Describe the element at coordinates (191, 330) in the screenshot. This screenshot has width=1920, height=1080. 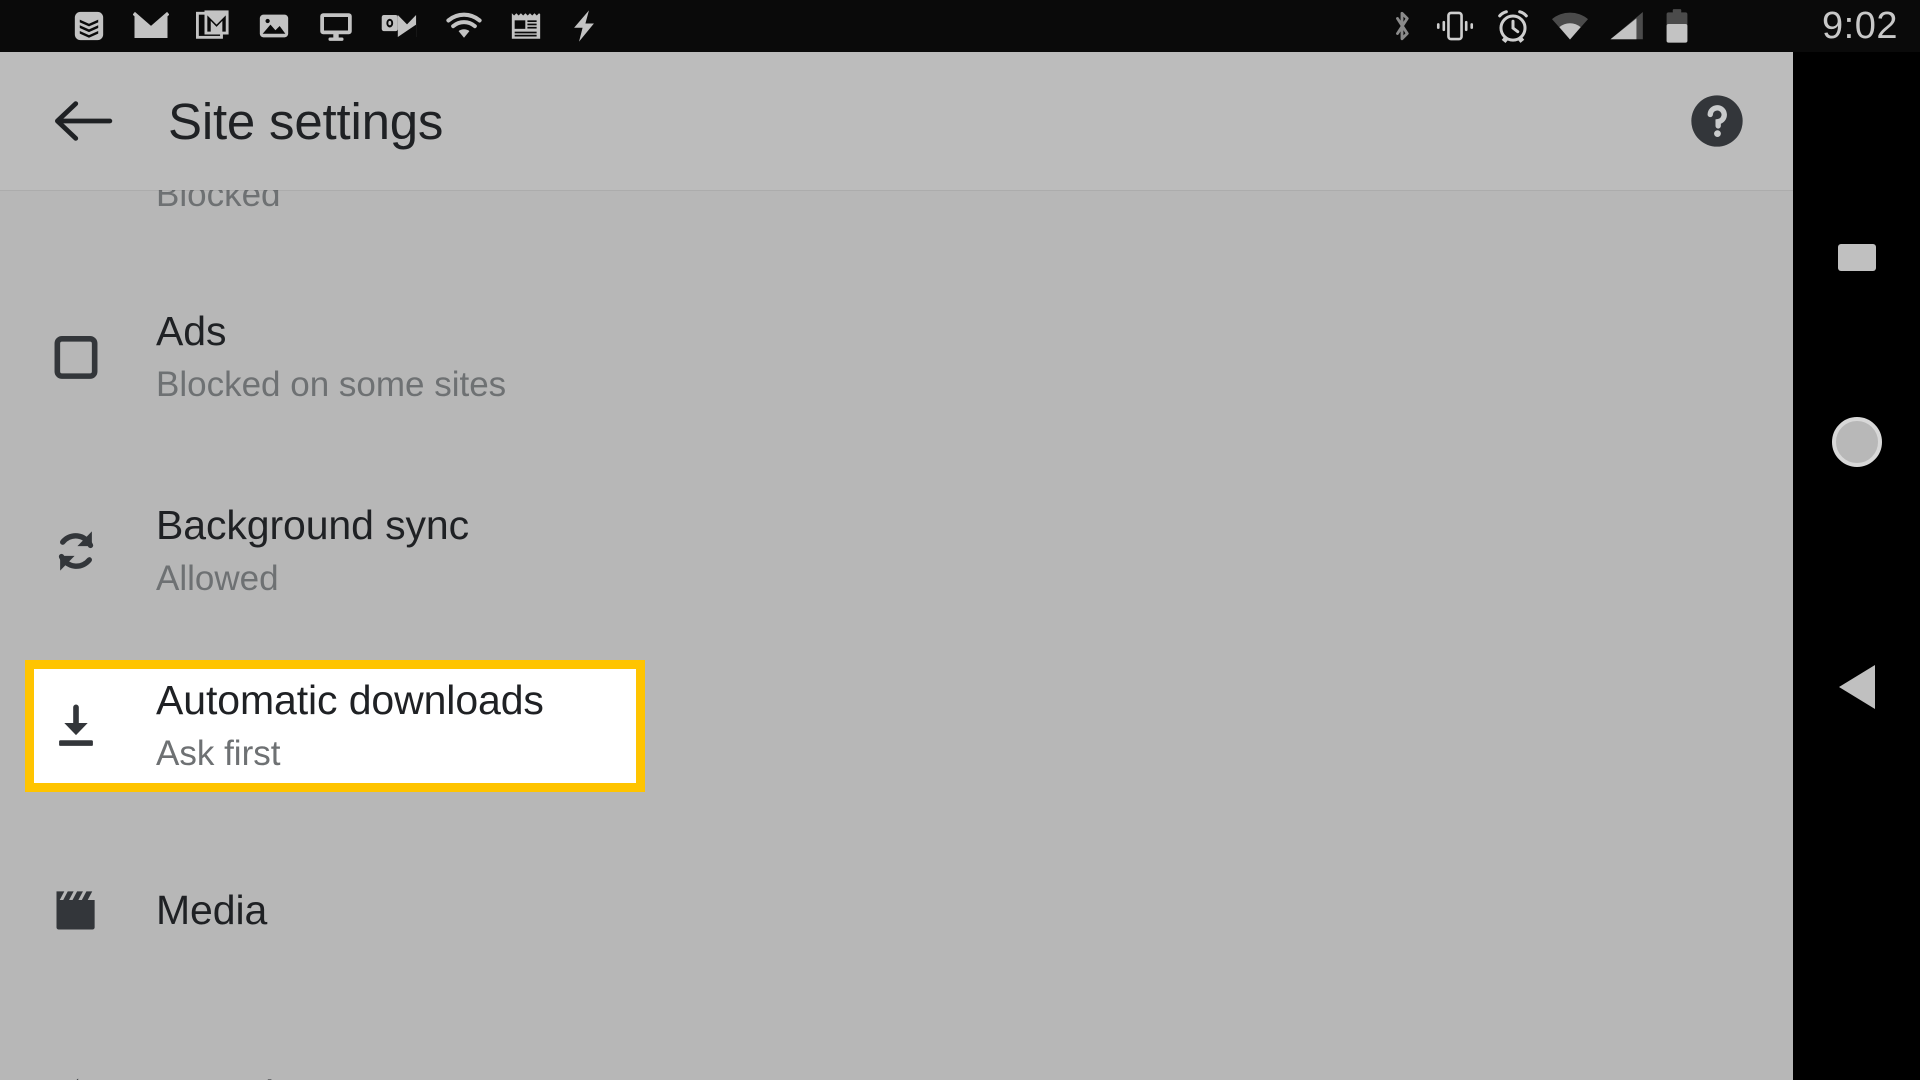
I see `list-item-title: Ads` at that location.